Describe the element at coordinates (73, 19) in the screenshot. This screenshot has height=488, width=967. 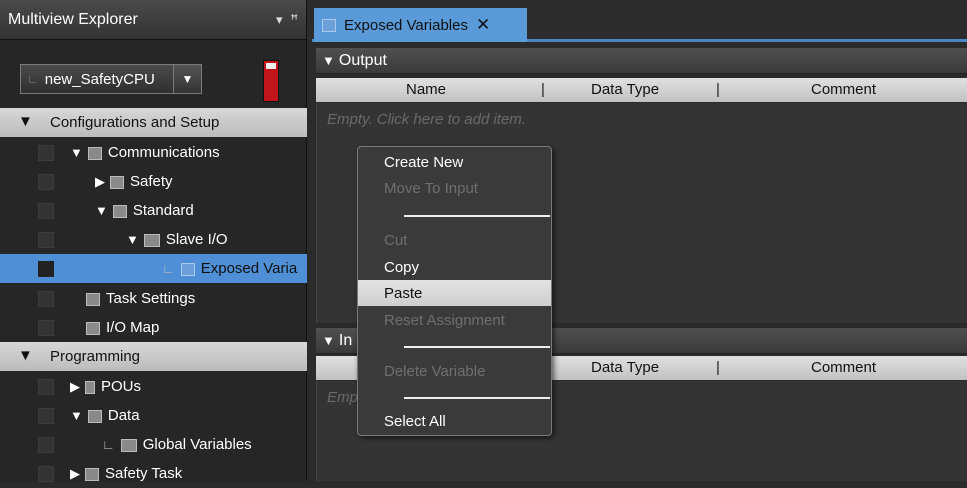
I see `explorer-title: Multiview Explorer` at that location.